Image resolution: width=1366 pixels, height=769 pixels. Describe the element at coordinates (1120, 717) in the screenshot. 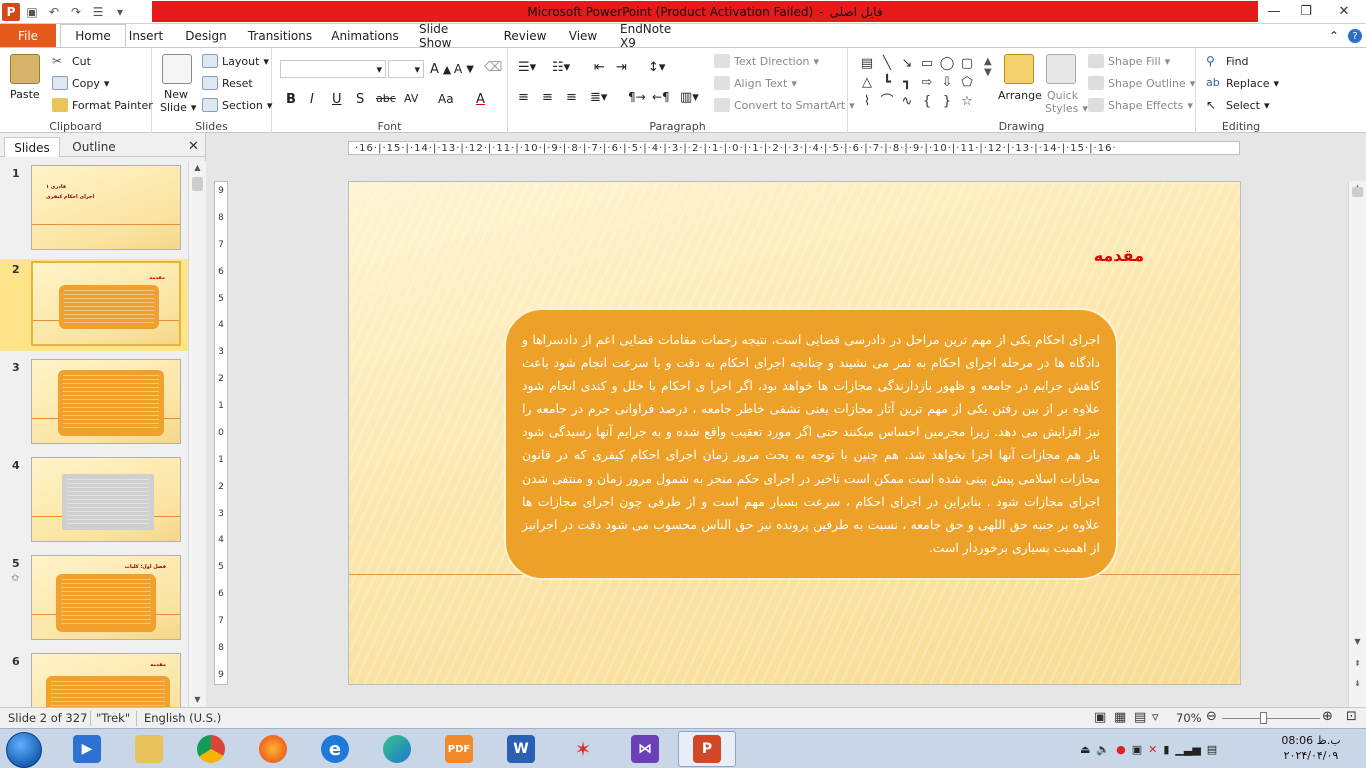

I see `slide-sorter-icon: ▦` at that location.